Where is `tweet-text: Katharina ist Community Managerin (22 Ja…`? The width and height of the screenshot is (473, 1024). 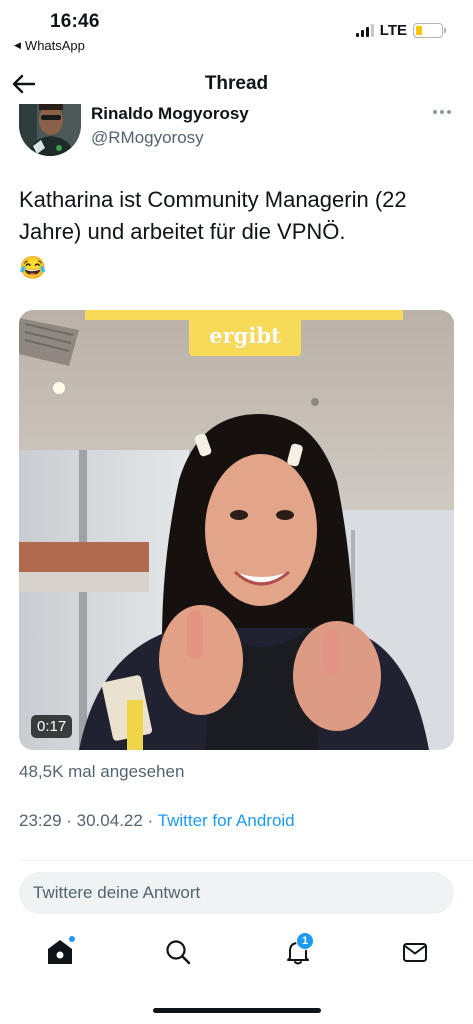
tweet-text: Katharina ist Community Managerin (22 Ja… is located at coordinates (239, 234).